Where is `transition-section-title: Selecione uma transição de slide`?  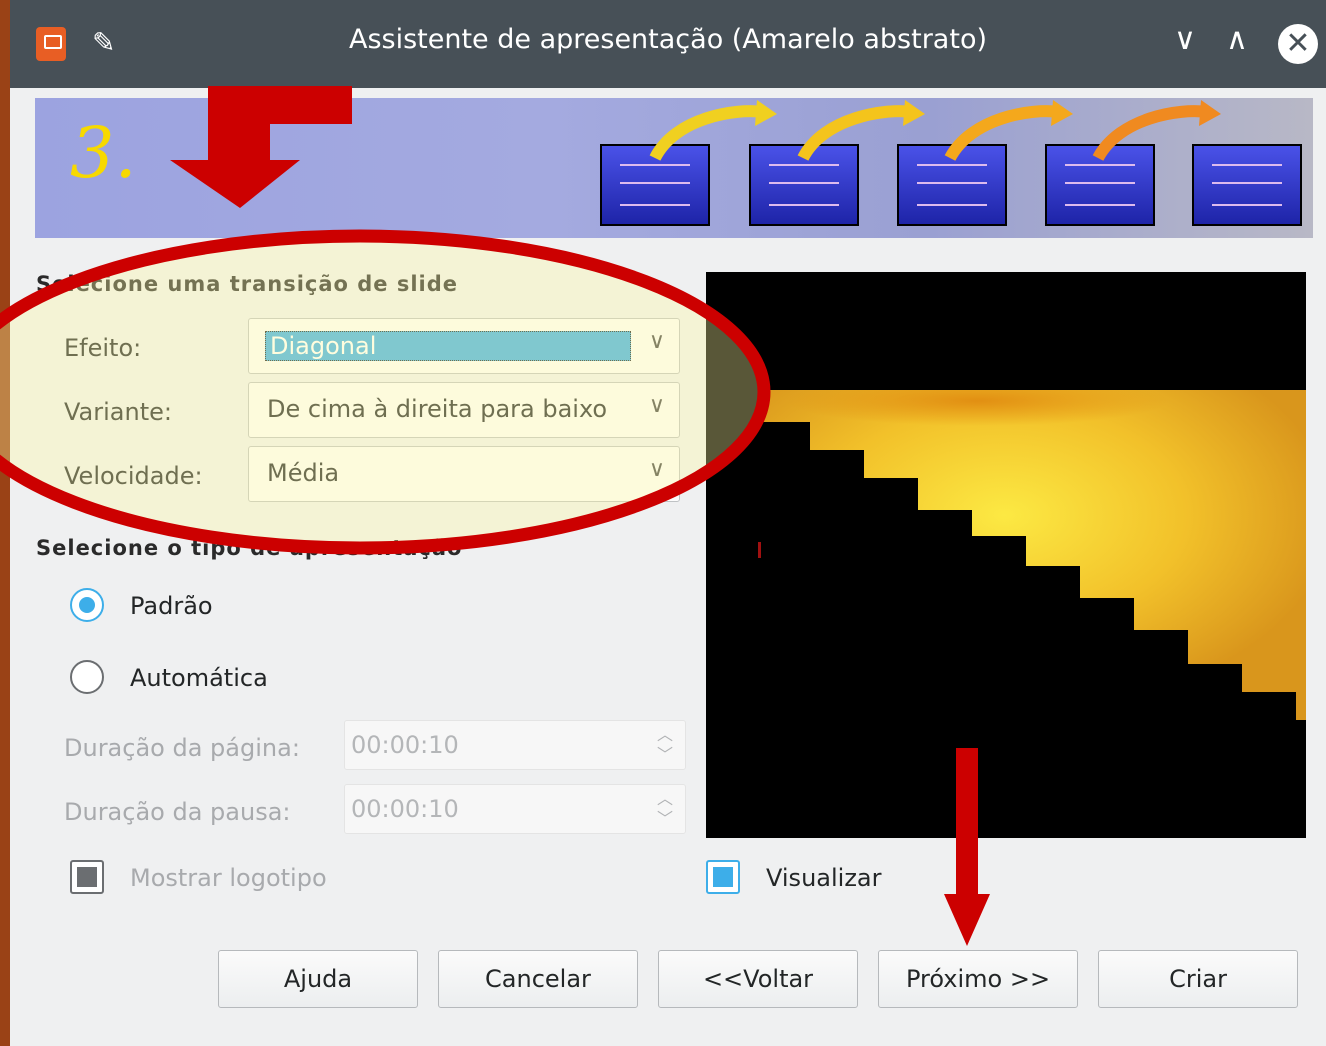
transition-section-title: Selecione uma transição de slide is located at coordinates (247, 284).